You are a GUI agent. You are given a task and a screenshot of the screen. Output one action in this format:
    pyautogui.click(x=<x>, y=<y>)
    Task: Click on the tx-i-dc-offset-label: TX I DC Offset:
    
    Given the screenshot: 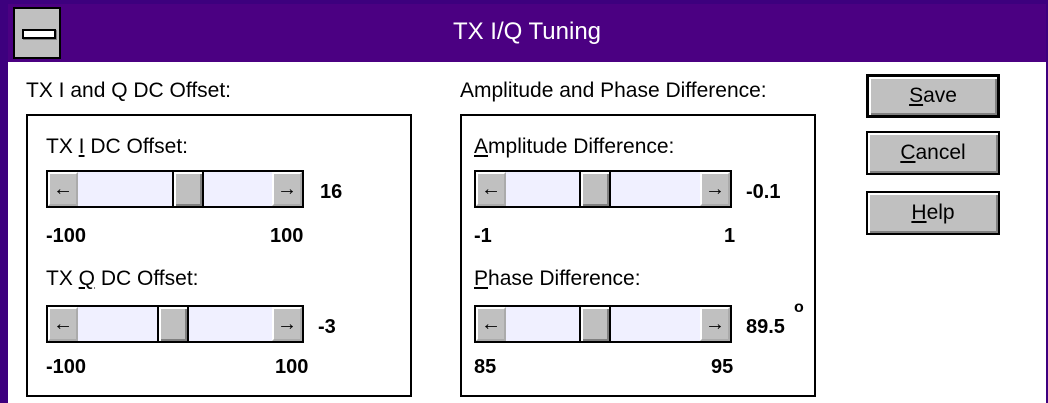 What is the action you would take?
    pyautogui.click(x=117, y=146)
    